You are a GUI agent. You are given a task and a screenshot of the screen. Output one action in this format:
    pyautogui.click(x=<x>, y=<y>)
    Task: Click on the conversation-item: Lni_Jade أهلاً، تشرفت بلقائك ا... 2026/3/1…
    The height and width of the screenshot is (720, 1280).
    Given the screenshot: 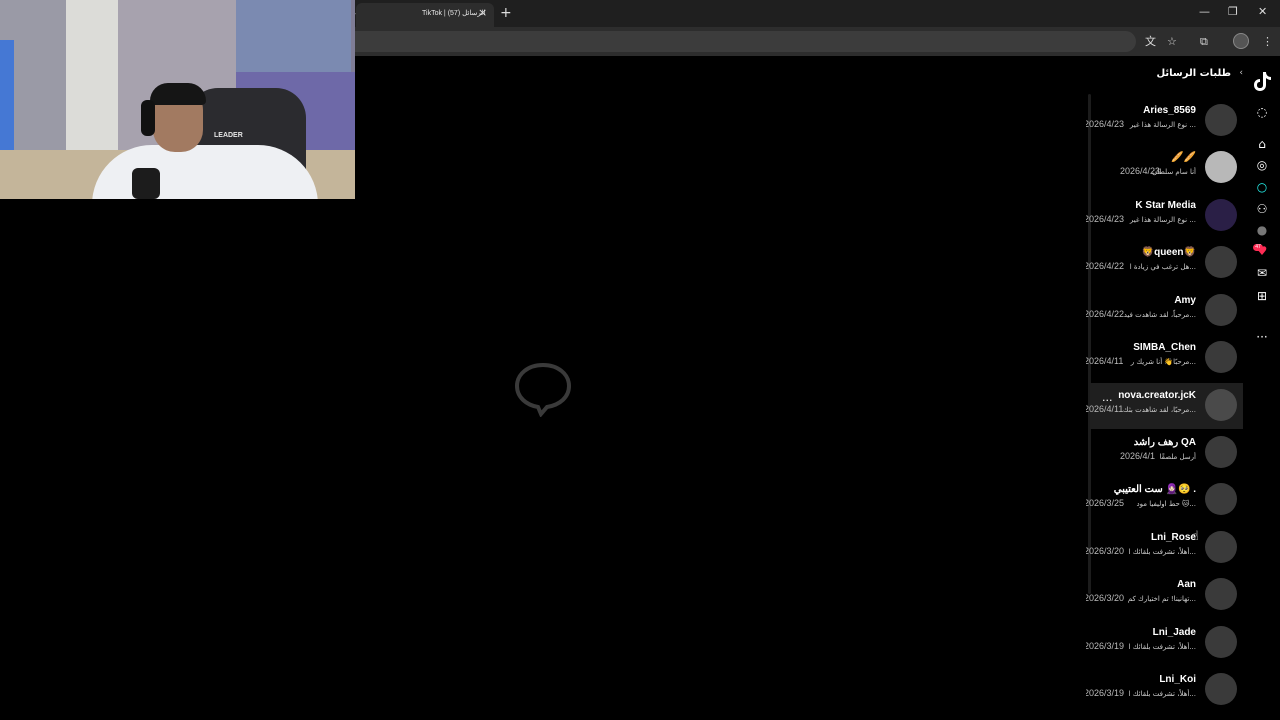 What is the action you would take?
    pyautogui.click(x=1164, y=643)
    